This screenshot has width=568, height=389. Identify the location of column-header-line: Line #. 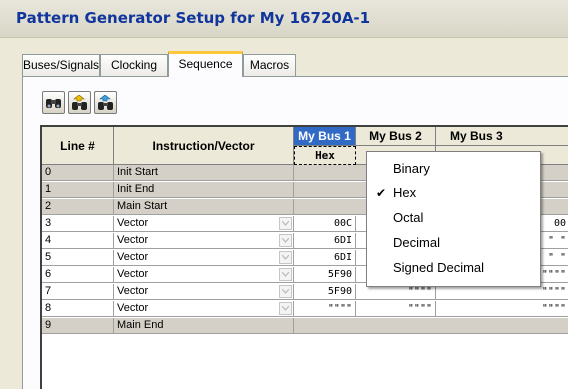
(78, 146).